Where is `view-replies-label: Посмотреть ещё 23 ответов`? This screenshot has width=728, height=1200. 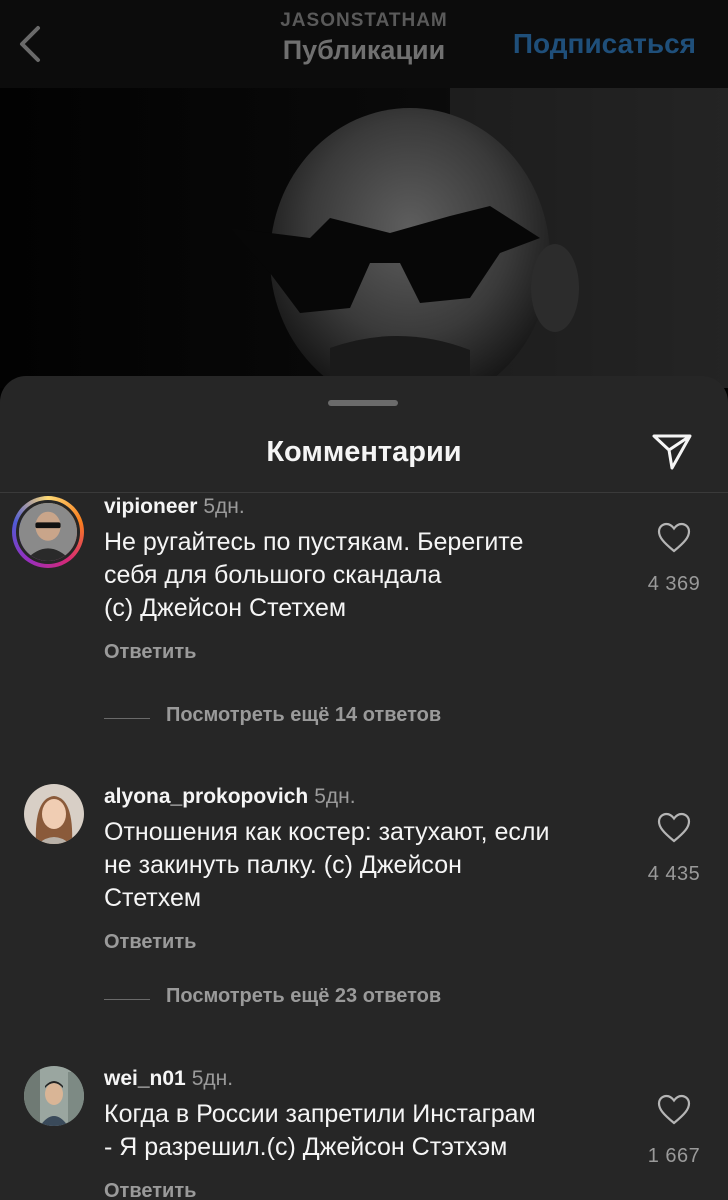
view-replies-label: Посмотреть ещё 23 ответов is located at coordinates (304, 996).